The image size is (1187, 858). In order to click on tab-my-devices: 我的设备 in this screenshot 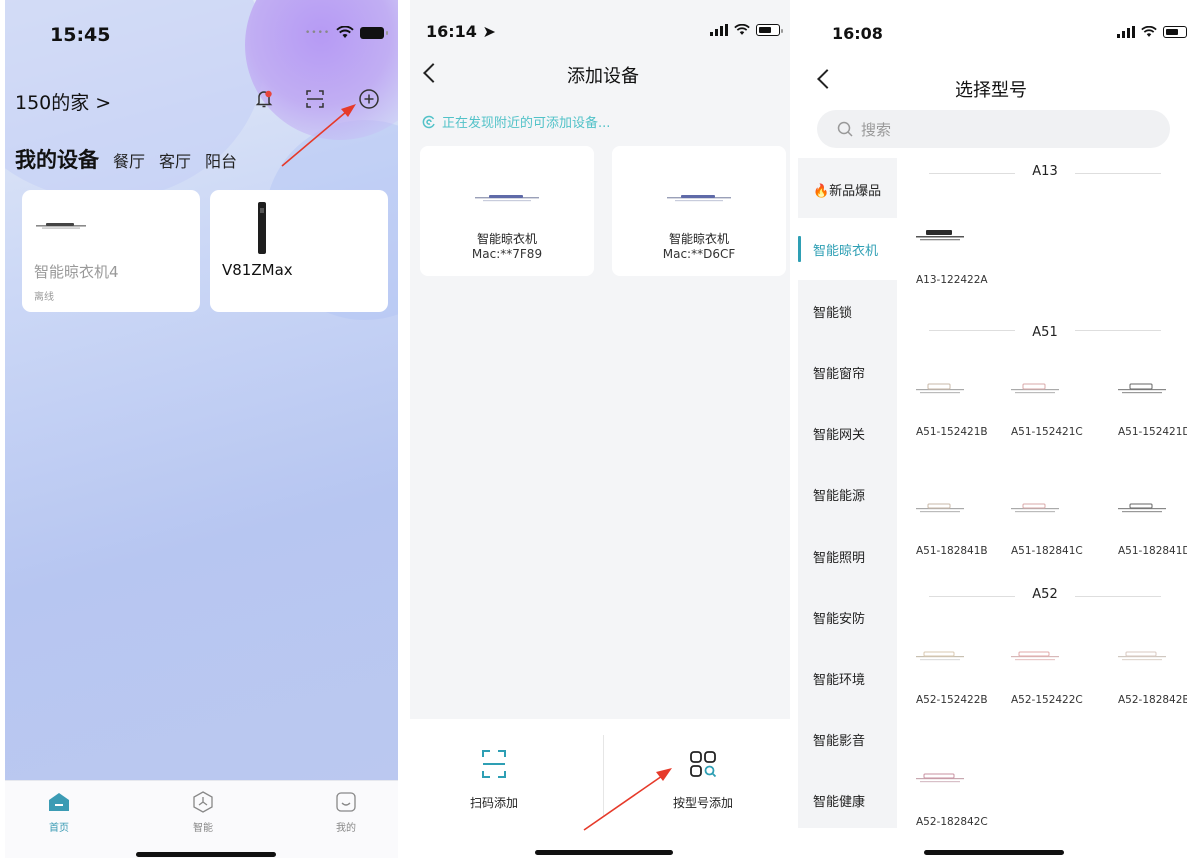, I will do `click(57, 159)`.